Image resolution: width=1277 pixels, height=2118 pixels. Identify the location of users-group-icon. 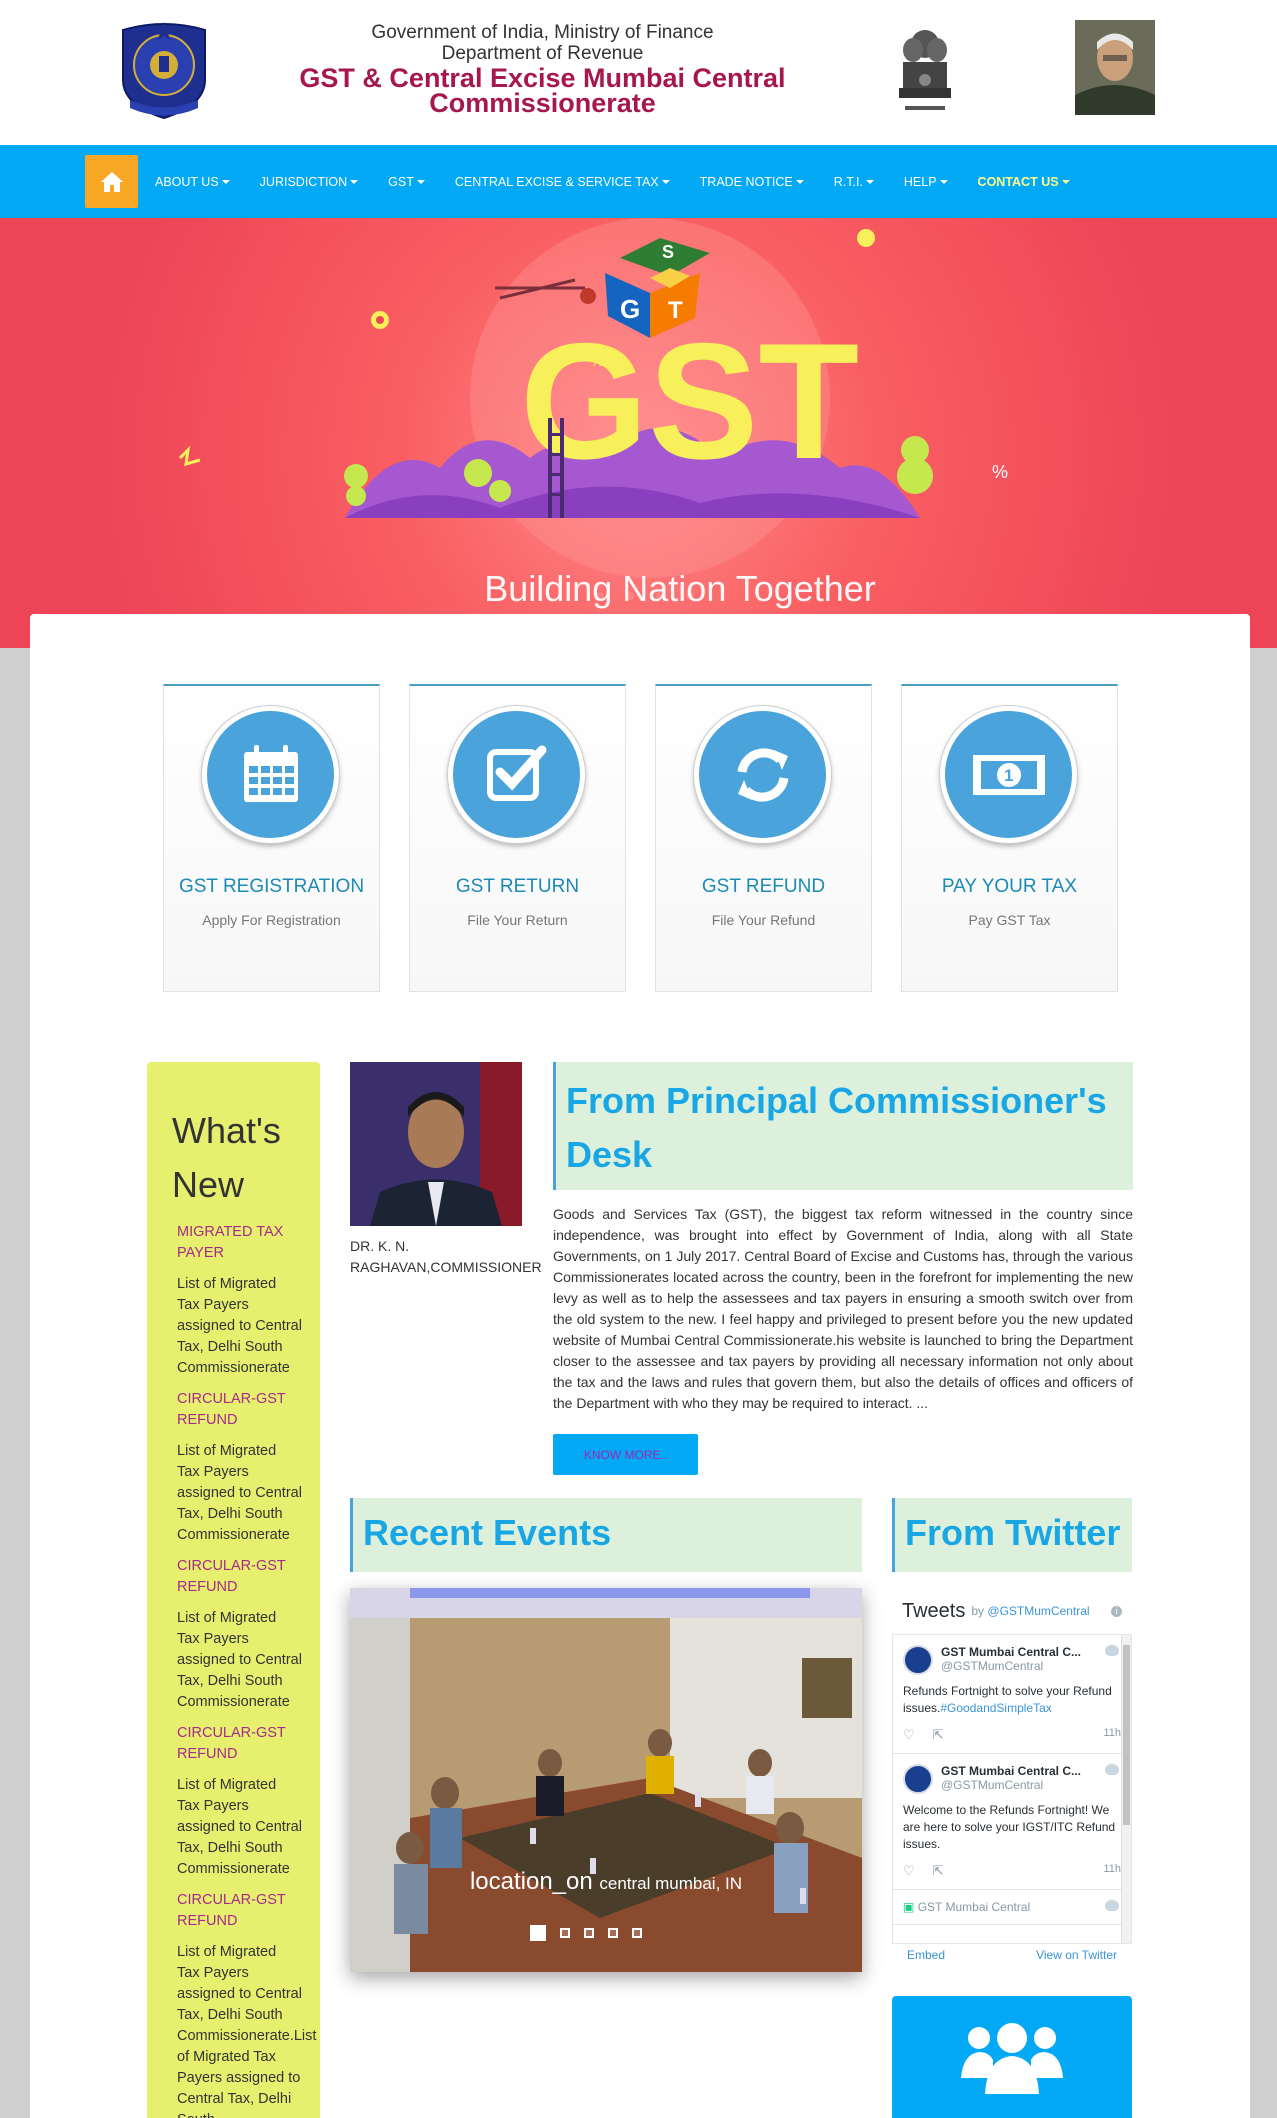
(1012, 2058).